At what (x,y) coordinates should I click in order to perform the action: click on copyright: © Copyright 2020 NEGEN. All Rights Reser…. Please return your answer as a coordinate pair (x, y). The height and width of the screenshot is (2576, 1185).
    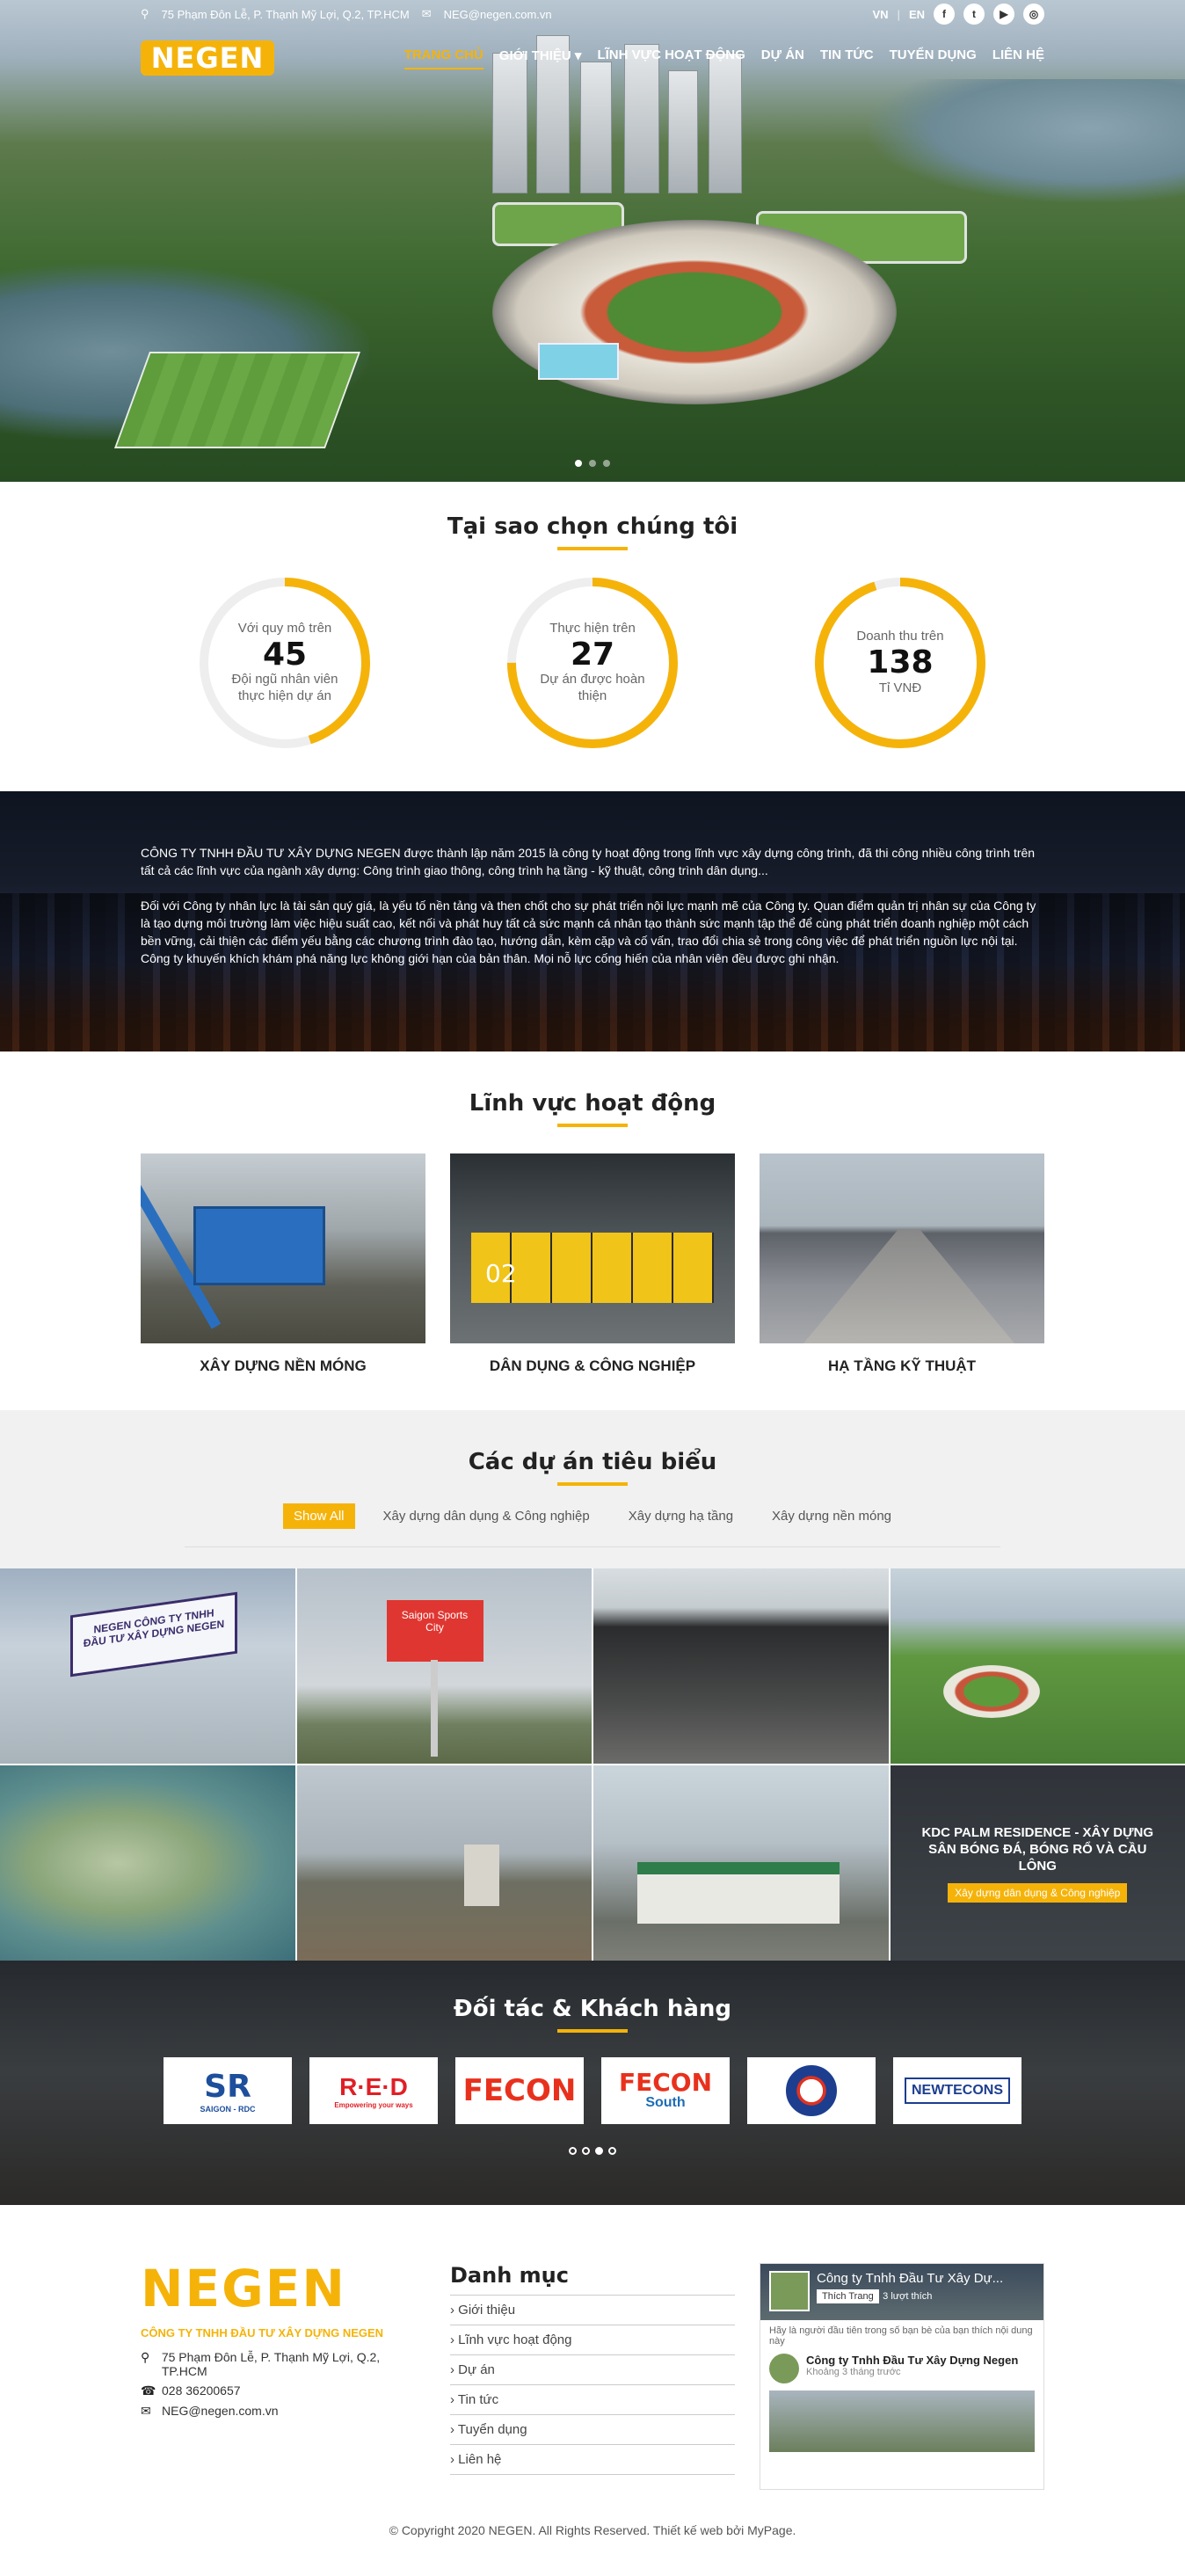
    Looking at the image, I should click on (592, 2530).